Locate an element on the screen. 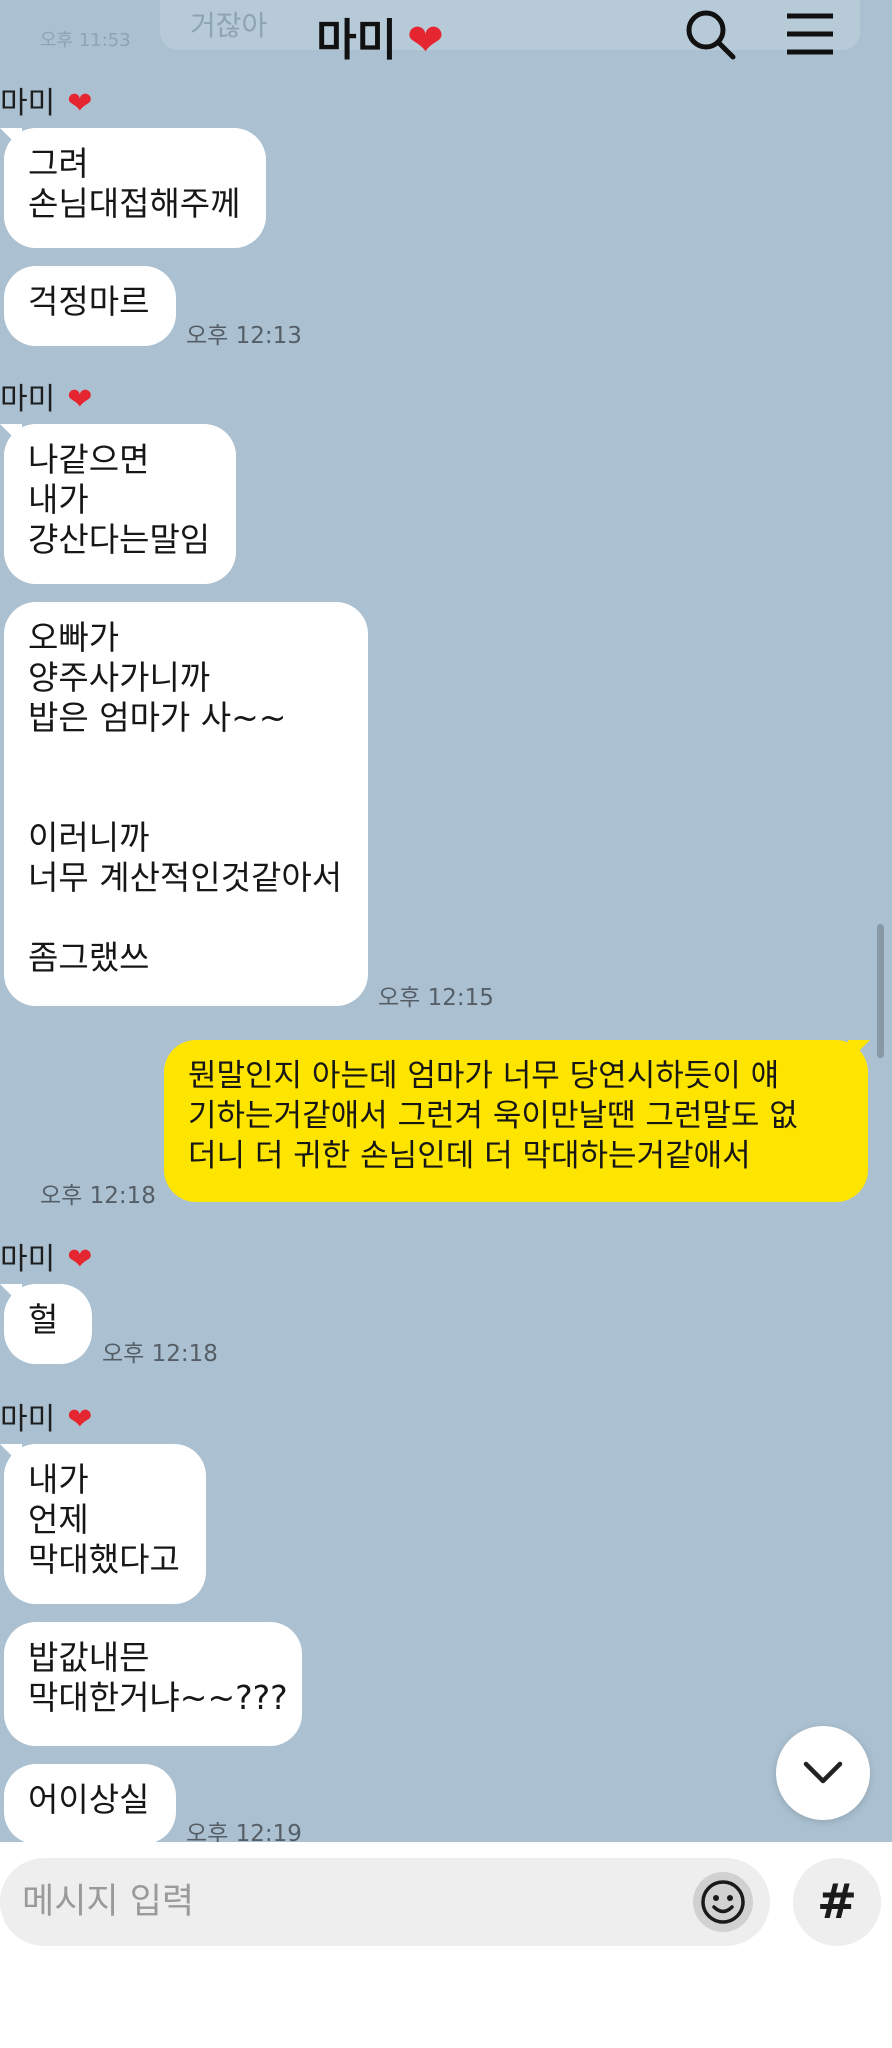  message-bubble: 헐 is located at coordinates (48, 1324).